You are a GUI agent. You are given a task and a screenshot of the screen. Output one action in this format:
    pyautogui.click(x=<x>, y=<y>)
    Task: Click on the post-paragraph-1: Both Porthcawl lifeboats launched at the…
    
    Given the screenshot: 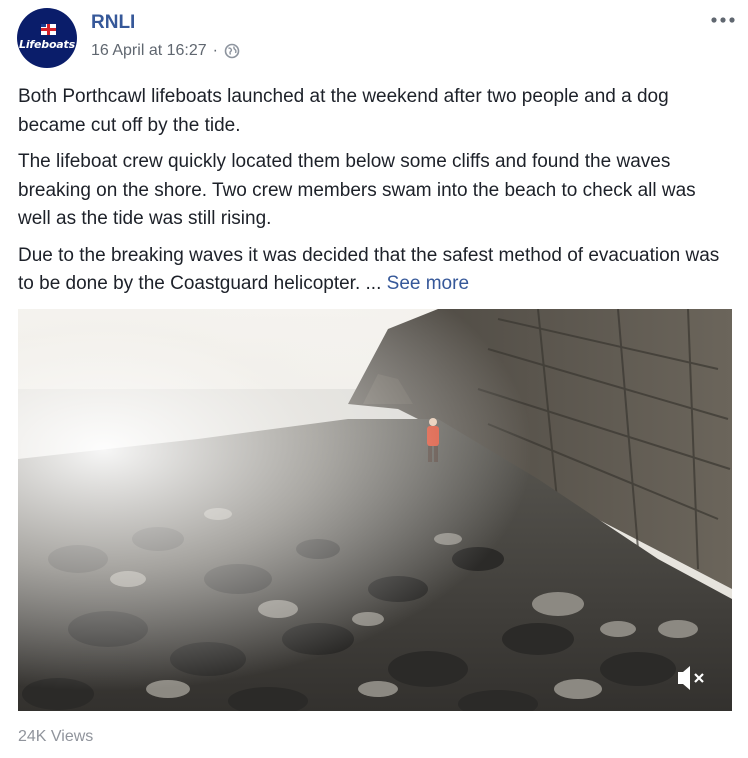 What is the action you would take?
    pyautogui.click(x=343, y=111)
    